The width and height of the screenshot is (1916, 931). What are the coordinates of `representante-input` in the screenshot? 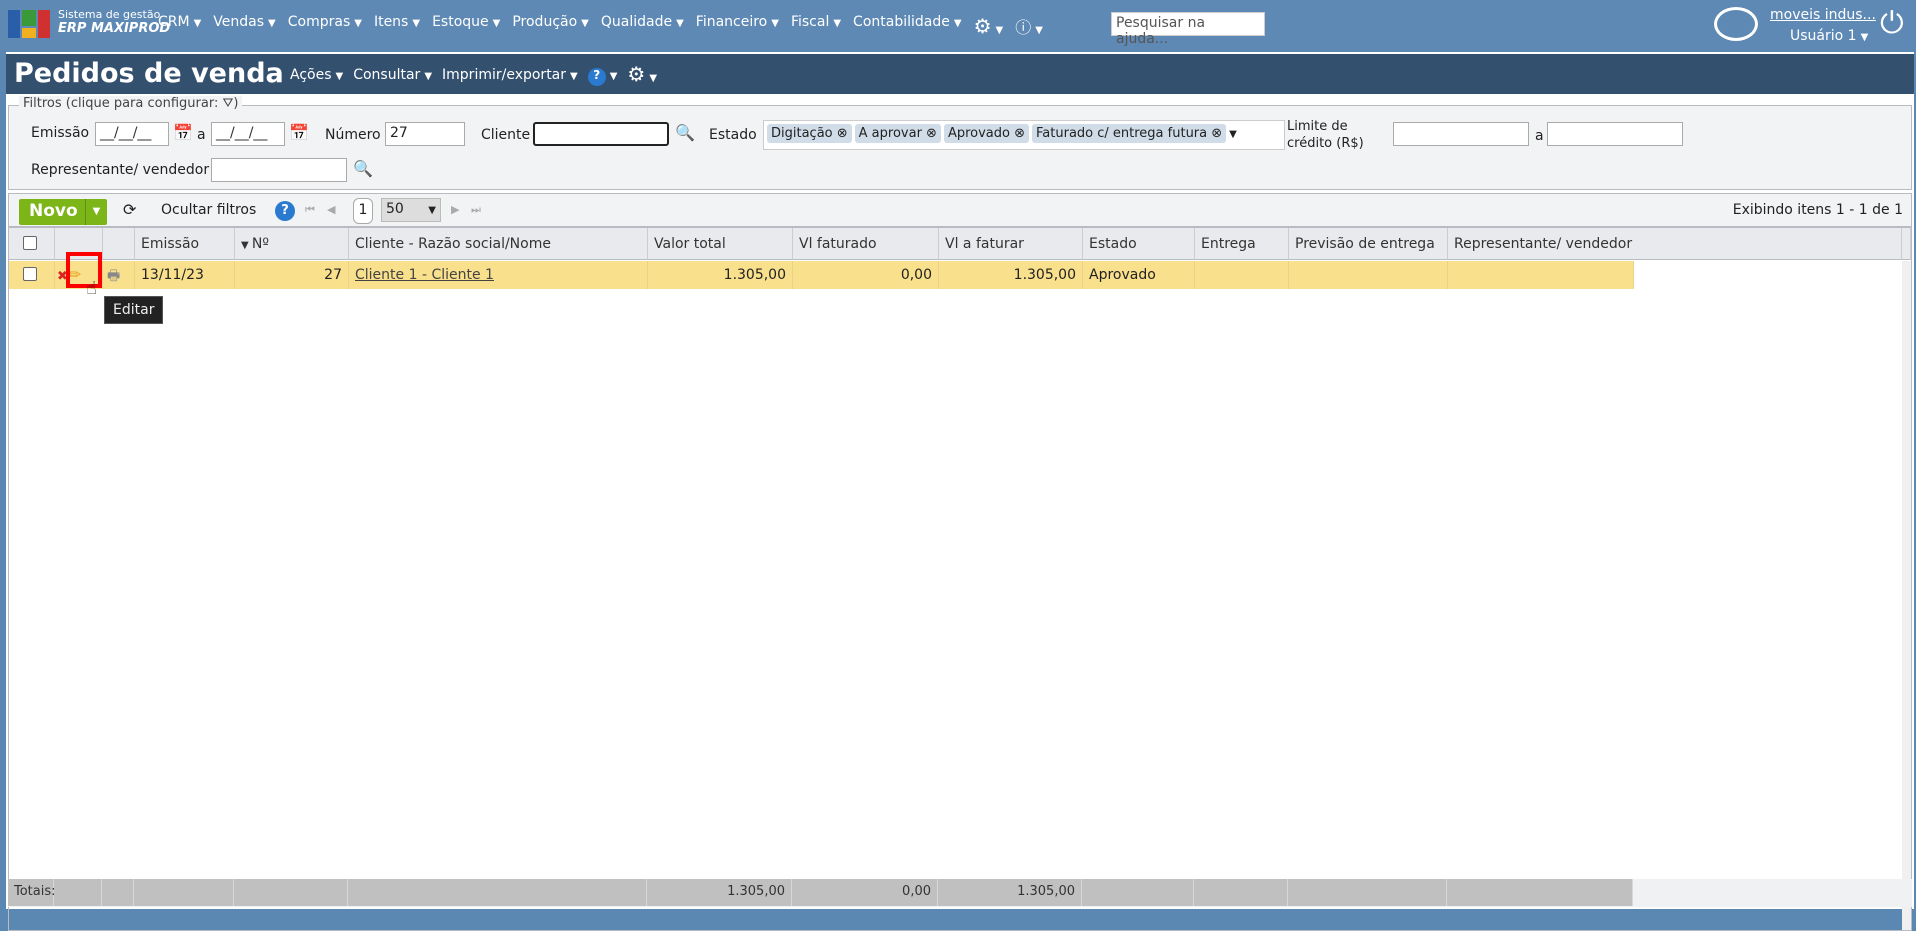 It's located at (279, 170).